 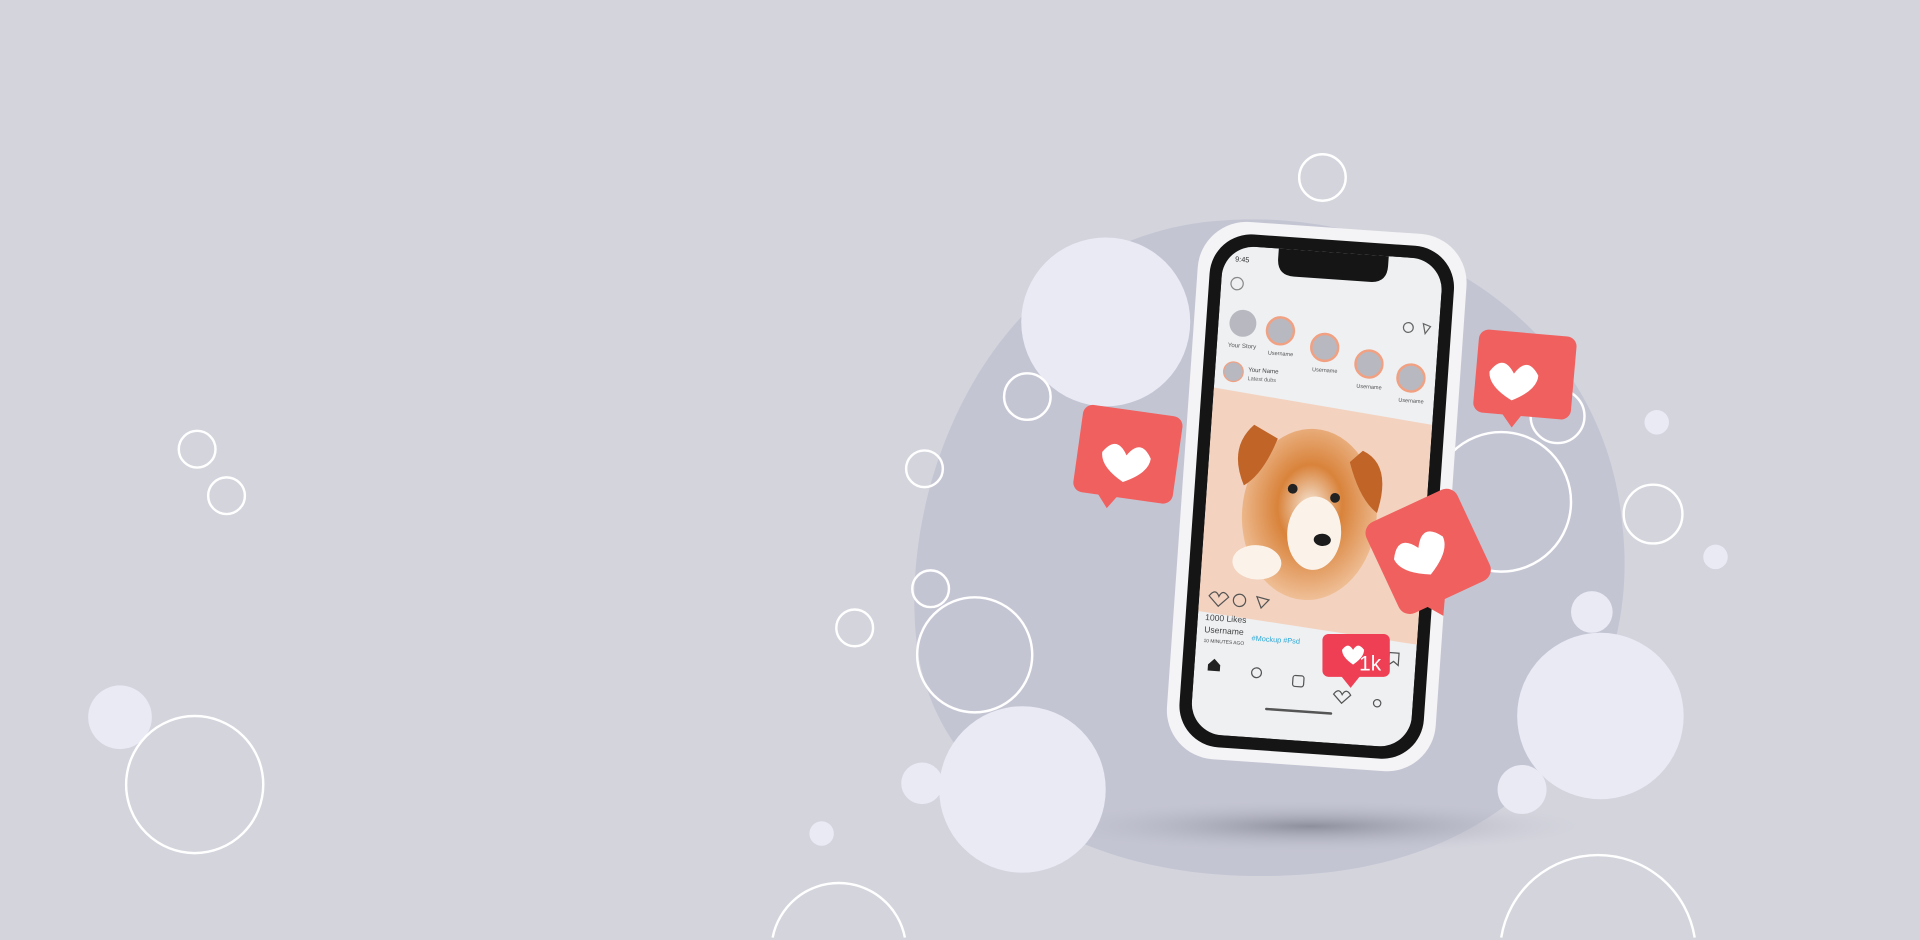 I want to click on phone-shadow, so click(x=1310, y=826).